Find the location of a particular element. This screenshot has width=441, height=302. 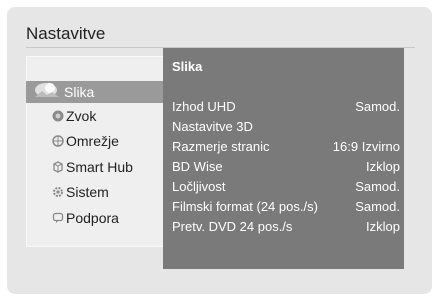

setting-row-bd-wise: BD Wise Izklop is located at coordinates (286, 169).